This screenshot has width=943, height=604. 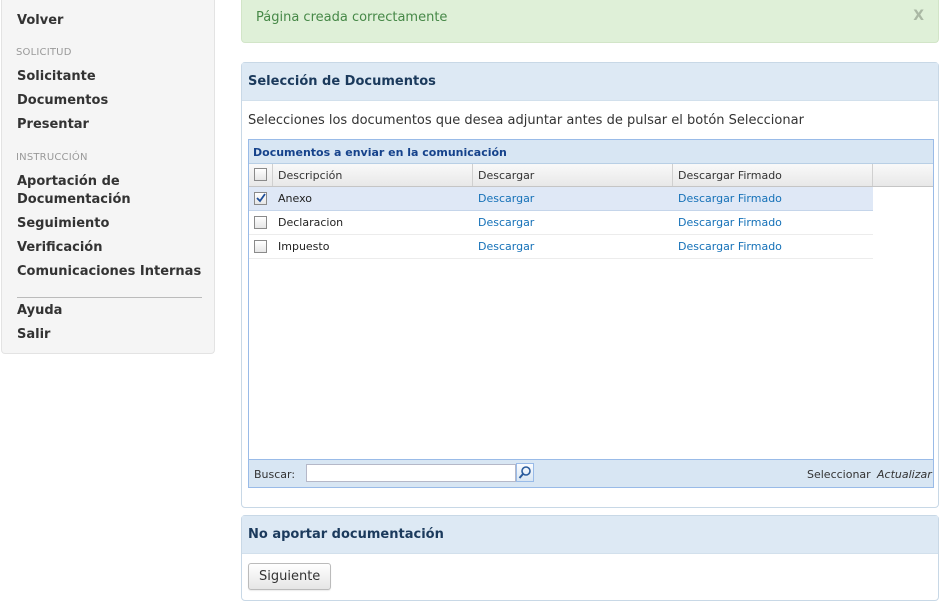 What do you see at coordinates (590, 558) in the screenshot?
I see `no-documentation-panel: No aportar documentación Siguiente` at bounding box center [590, 558].